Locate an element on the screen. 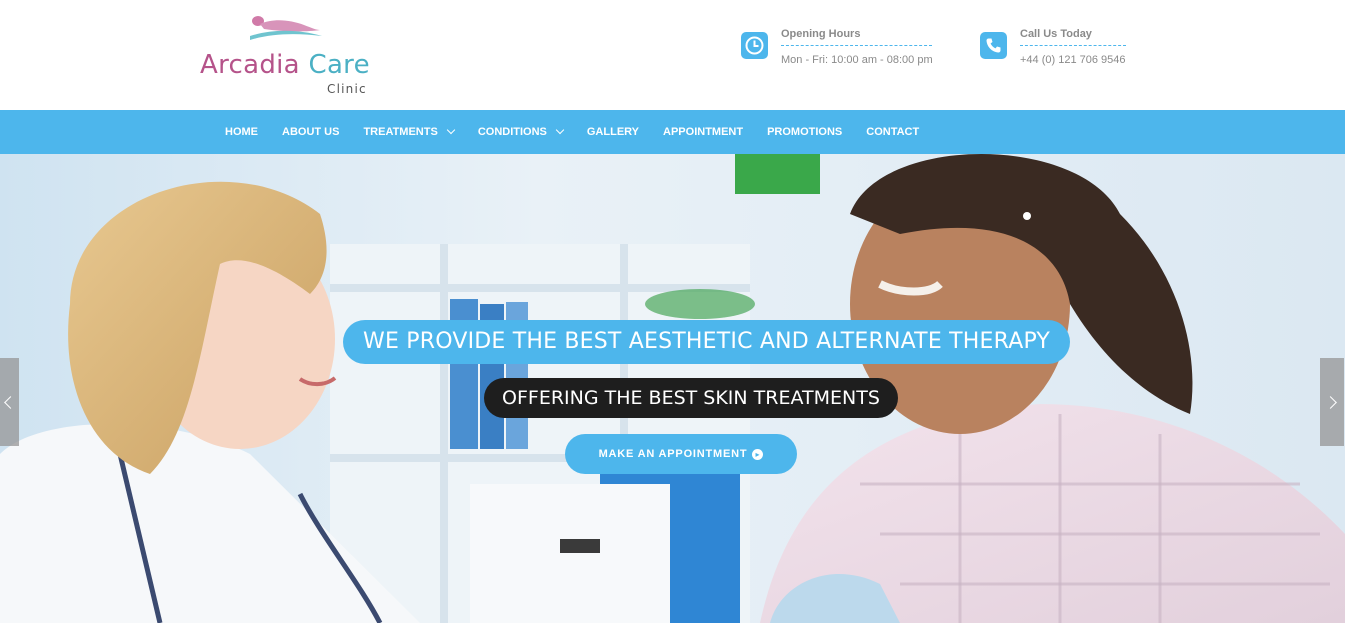  nav-item-label: PROMOTIONS is located at coordinates (805, 132).